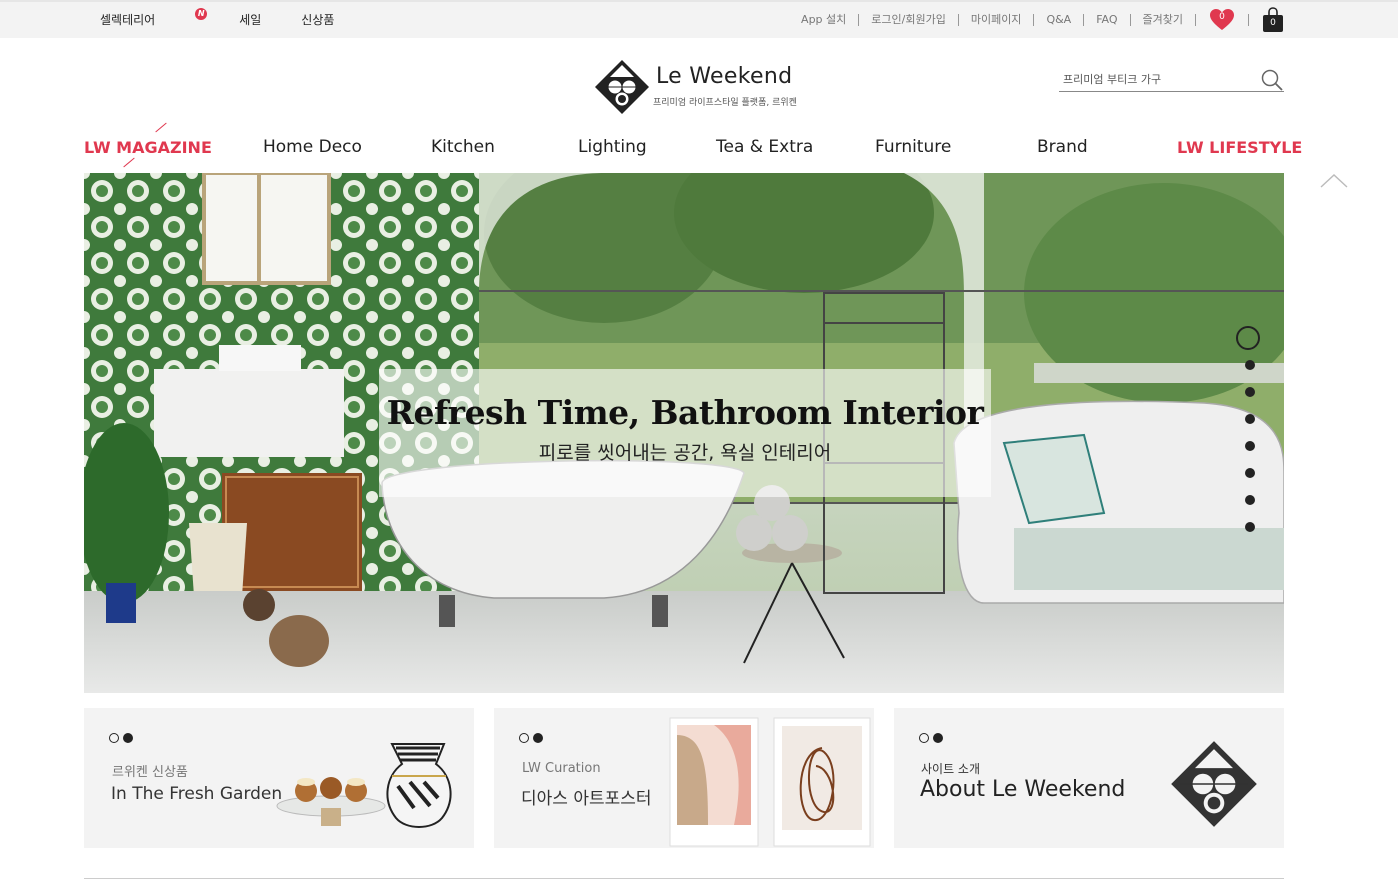 The image size is (1398, 884). Describe the element at coordinates (1158, 79) in the screenshot. I see `search-input` at that location.